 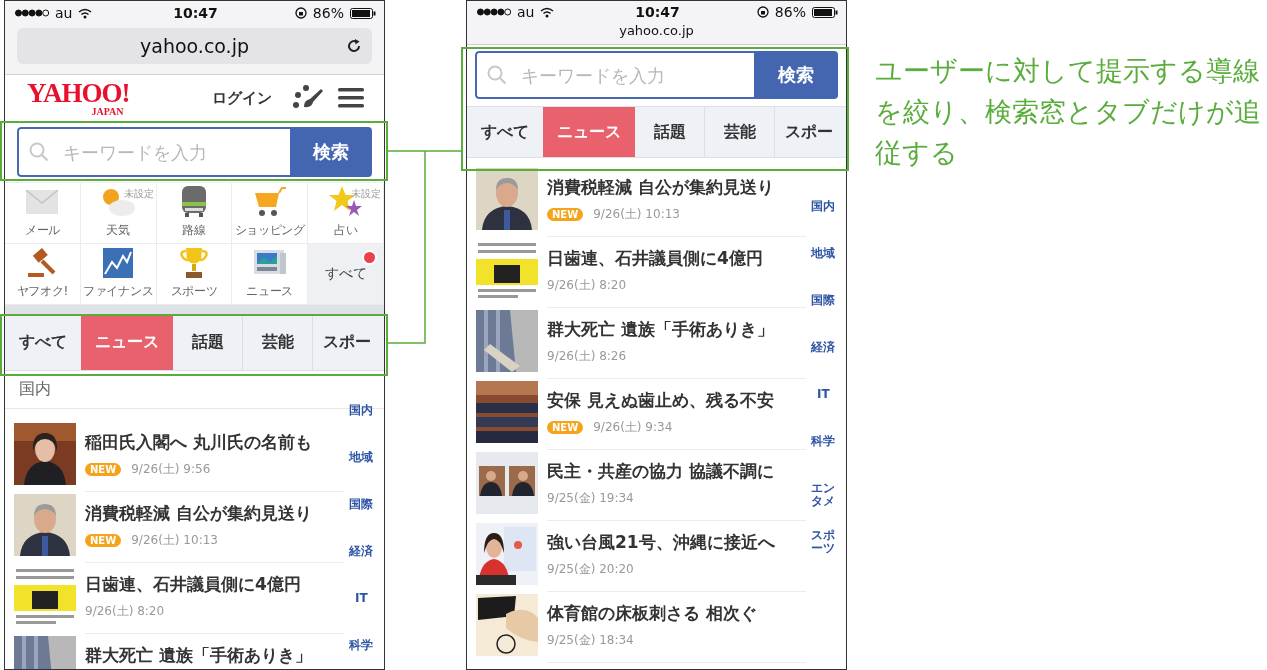 I want to click on menu-icon, so click(x=351, y=98).